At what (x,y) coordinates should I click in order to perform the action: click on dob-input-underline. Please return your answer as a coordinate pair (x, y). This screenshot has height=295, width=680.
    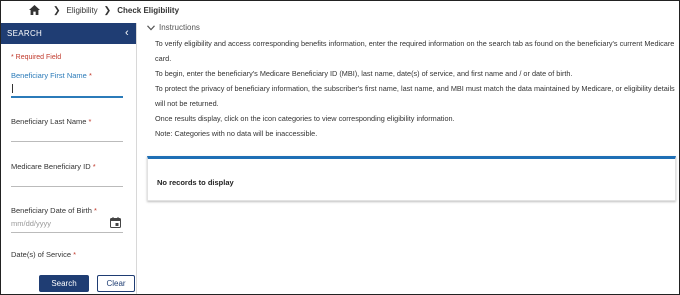
    Looking at the image, I should click on (67, 232).